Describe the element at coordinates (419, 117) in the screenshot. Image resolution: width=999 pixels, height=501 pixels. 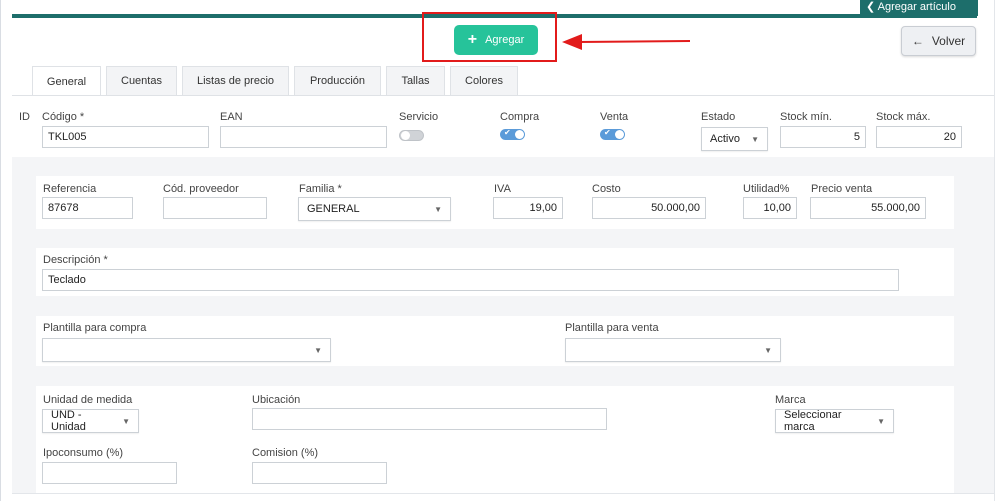
I see `servicio-label: Servicio` at that location.